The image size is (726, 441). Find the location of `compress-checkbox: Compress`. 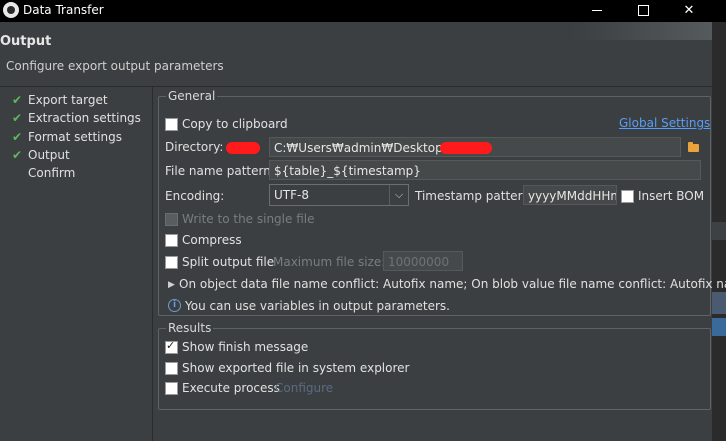

compress-checkbox: Compress is located at coordinates (203, 240).